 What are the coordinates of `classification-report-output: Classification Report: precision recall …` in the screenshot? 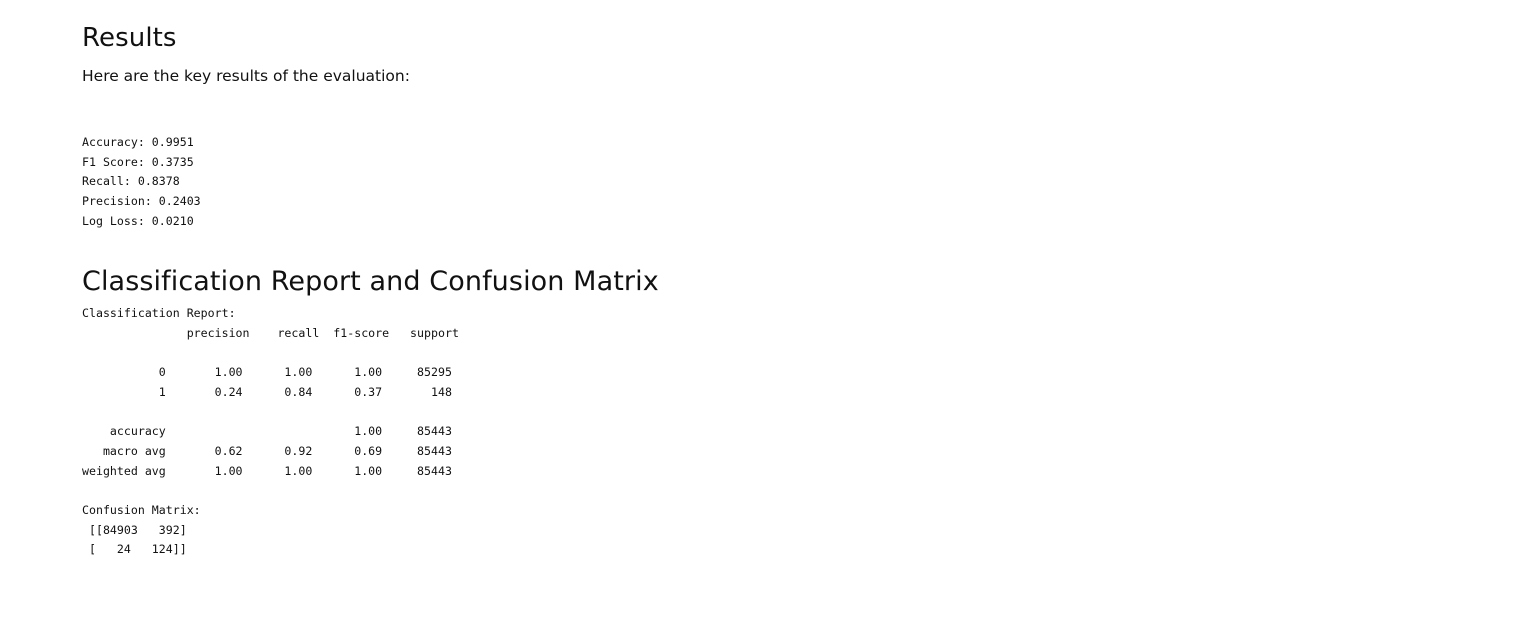 It's located at (270, 432).